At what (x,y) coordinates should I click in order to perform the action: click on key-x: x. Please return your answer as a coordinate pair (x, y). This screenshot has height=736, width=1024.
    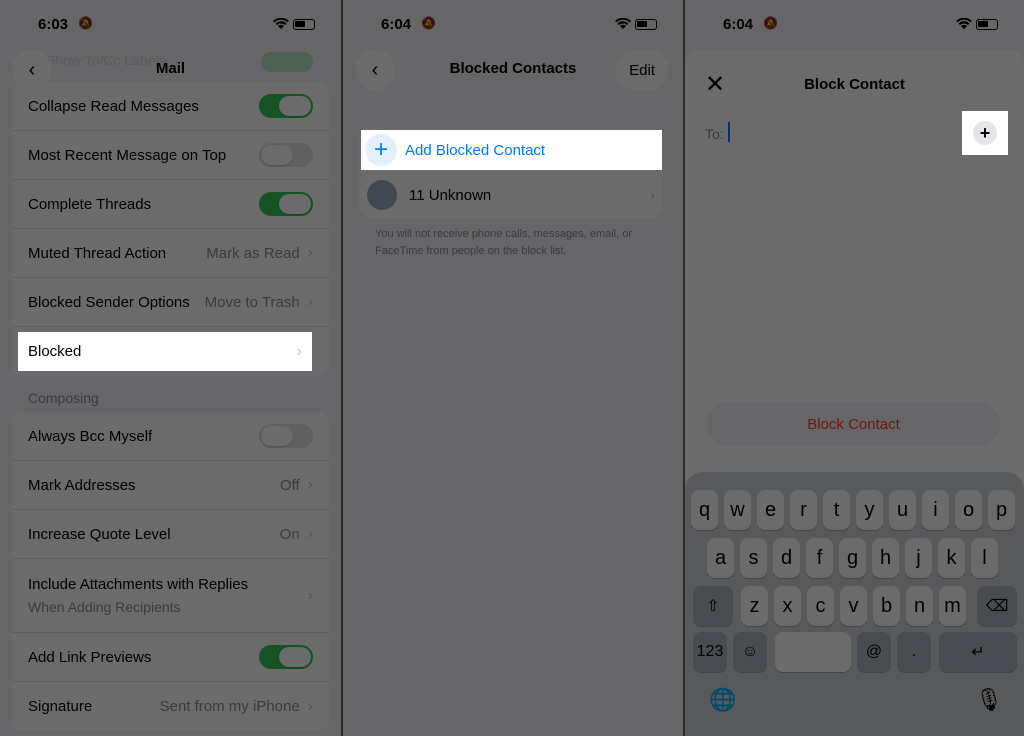
    Looking at the image, I should click on (787, 606).